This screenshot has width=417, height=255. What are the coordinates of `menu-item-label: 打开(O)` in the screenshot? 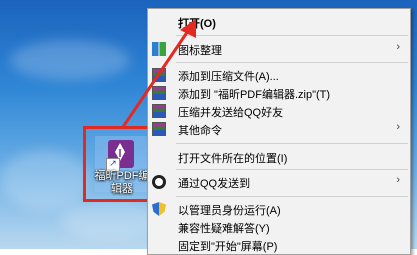 It's located at (197, 24).